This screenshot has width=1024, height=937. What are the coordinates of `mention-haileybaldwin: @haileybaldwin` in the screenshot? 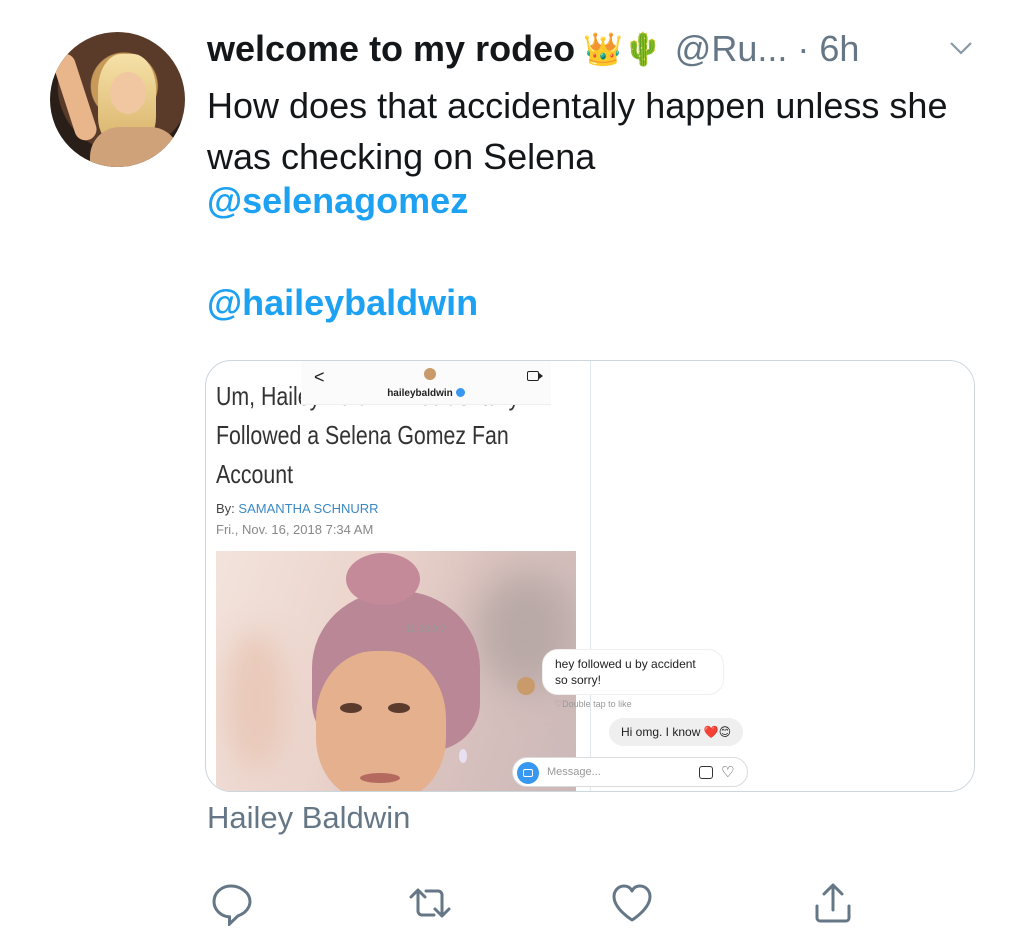 It's located at (342, 303).